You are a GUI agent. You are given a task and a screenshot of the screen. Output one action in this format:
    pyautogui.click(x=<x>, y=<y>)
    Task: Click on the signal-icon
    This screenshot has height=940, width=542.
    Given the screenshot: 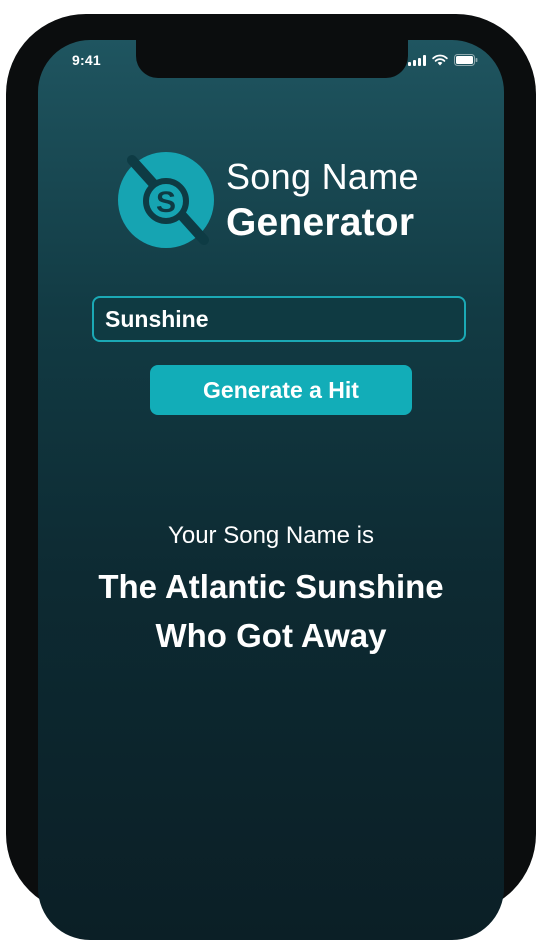 What is the action you would take?
    pyautogui.click(x=417, y=60)
    